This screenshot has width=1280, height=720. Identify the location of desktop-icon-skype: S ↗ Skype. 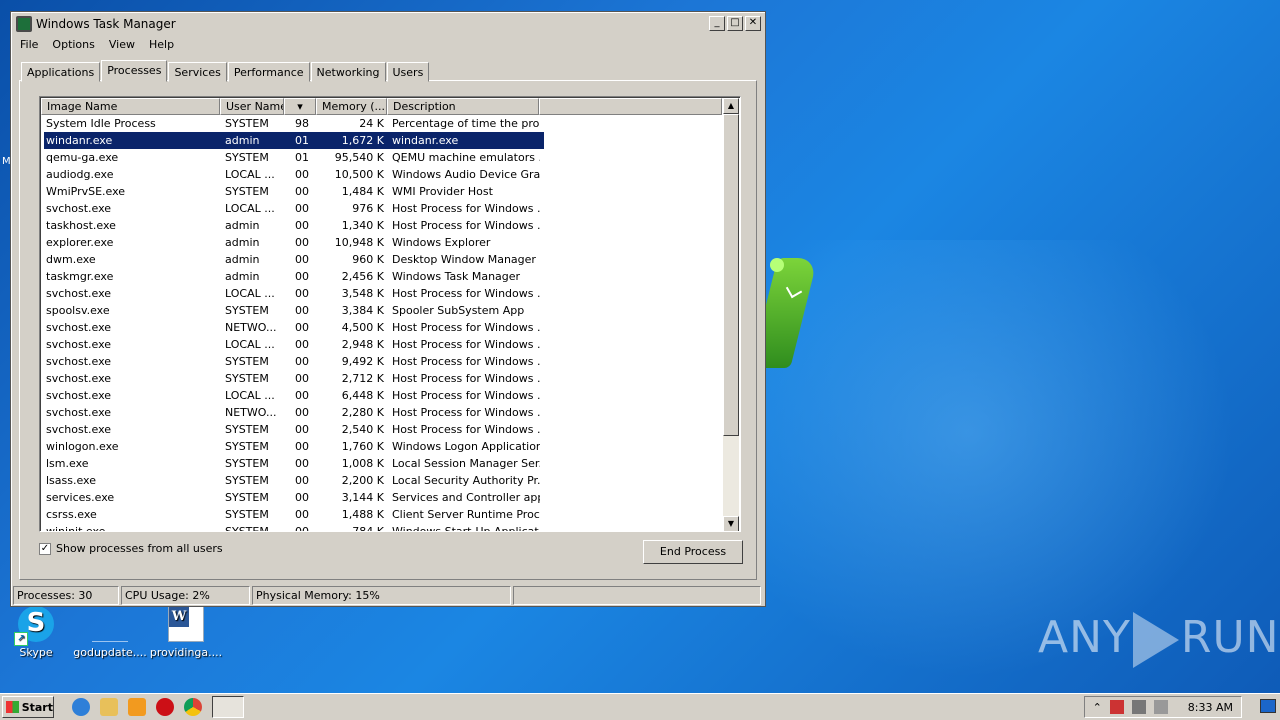
(38, 632).